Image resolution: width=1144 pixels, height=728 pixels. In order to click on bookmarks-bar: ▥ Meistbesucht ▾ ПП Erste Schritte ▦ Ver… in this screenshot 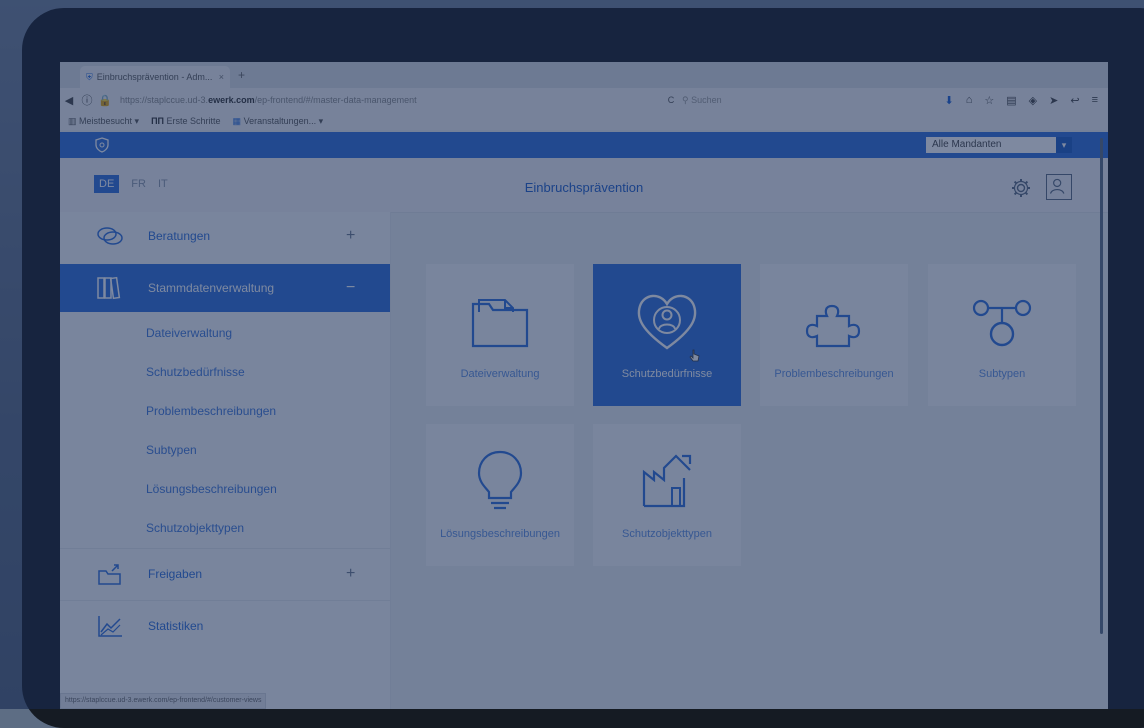, I will do `click(584, 121)`.